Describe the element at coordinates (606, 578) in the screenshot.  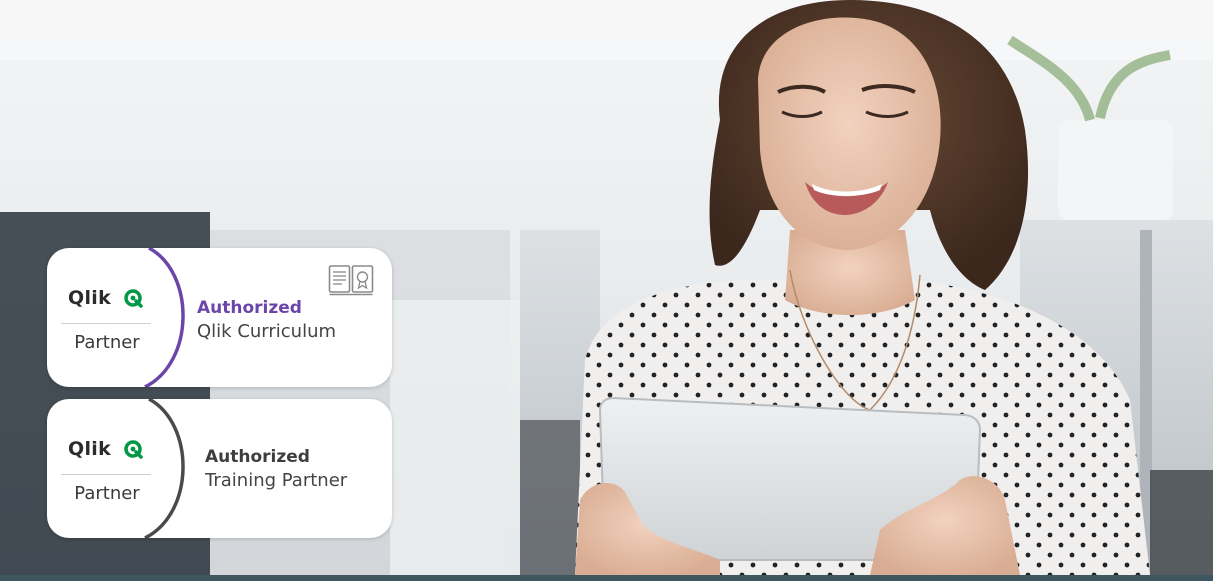
I see `bottom-bar` at that location.